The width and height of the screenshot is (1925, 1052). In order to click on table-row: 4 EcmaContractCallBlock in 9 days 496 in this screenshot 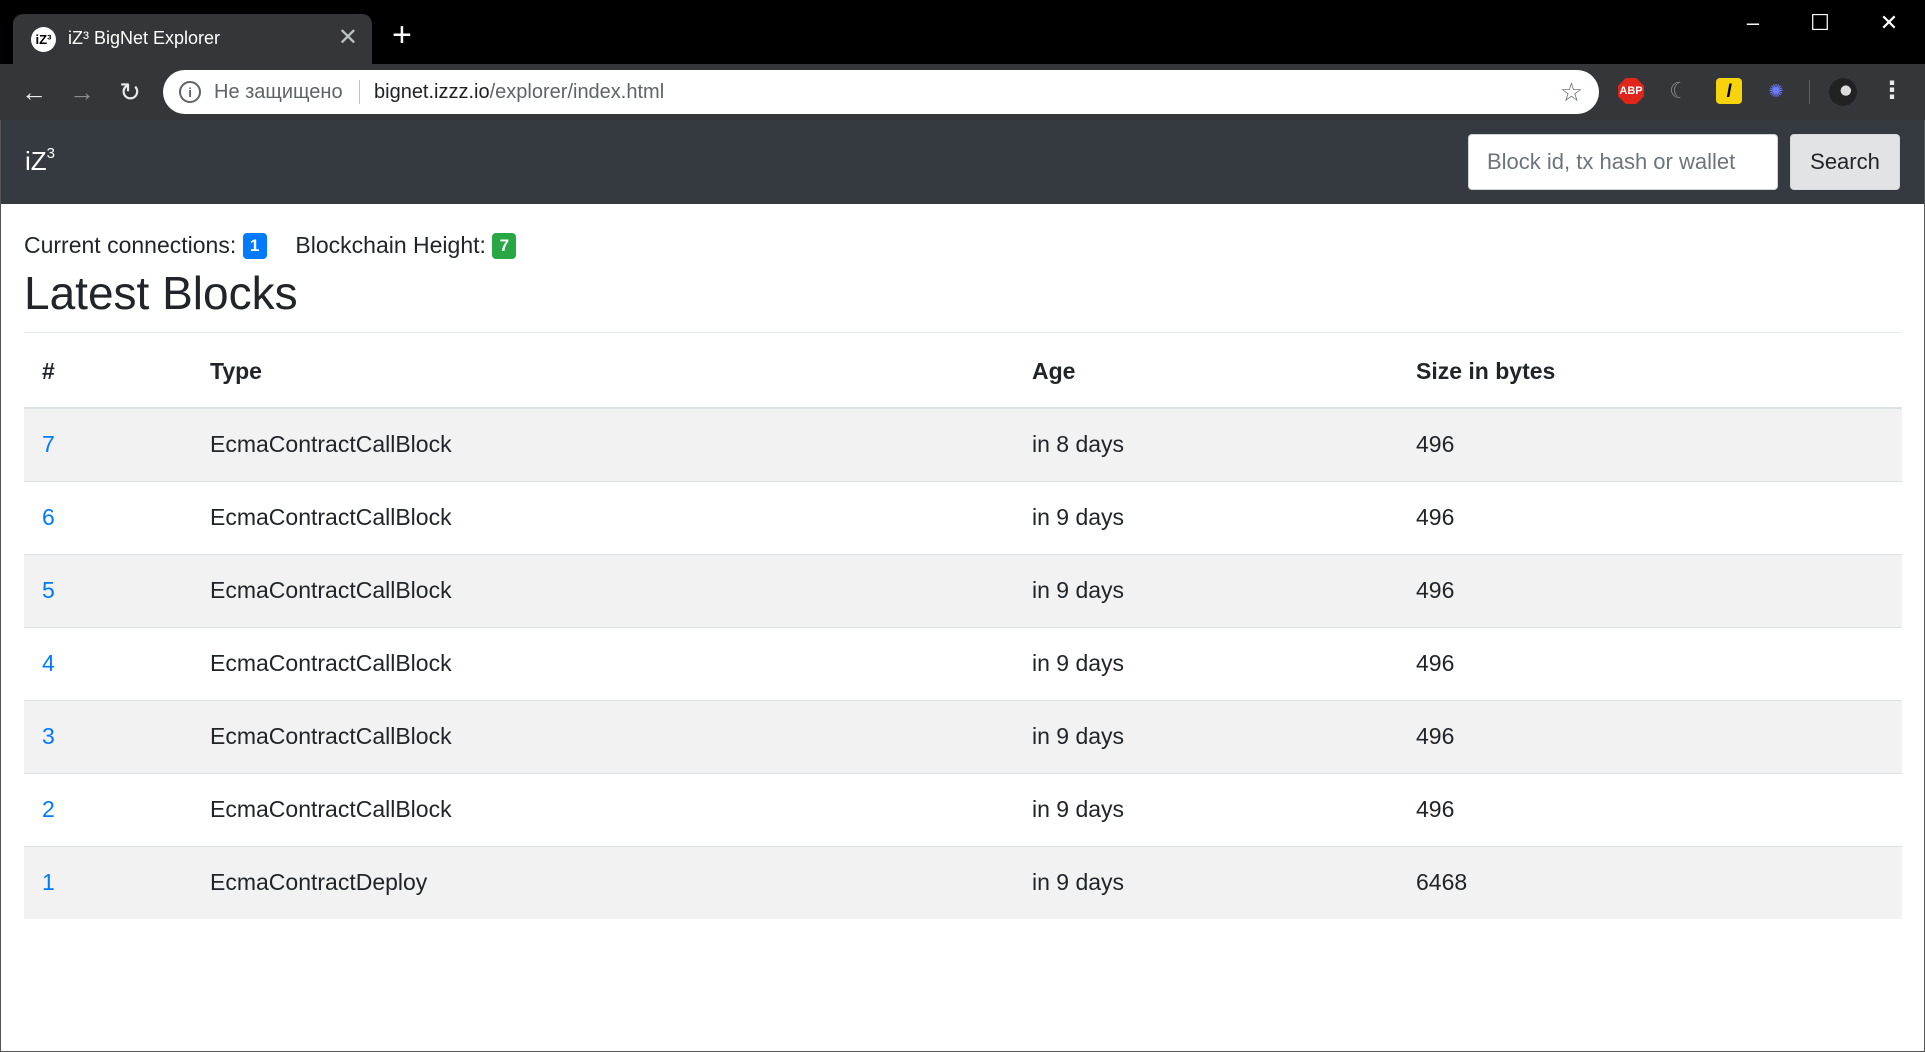, I will do `click(963, 663)`.